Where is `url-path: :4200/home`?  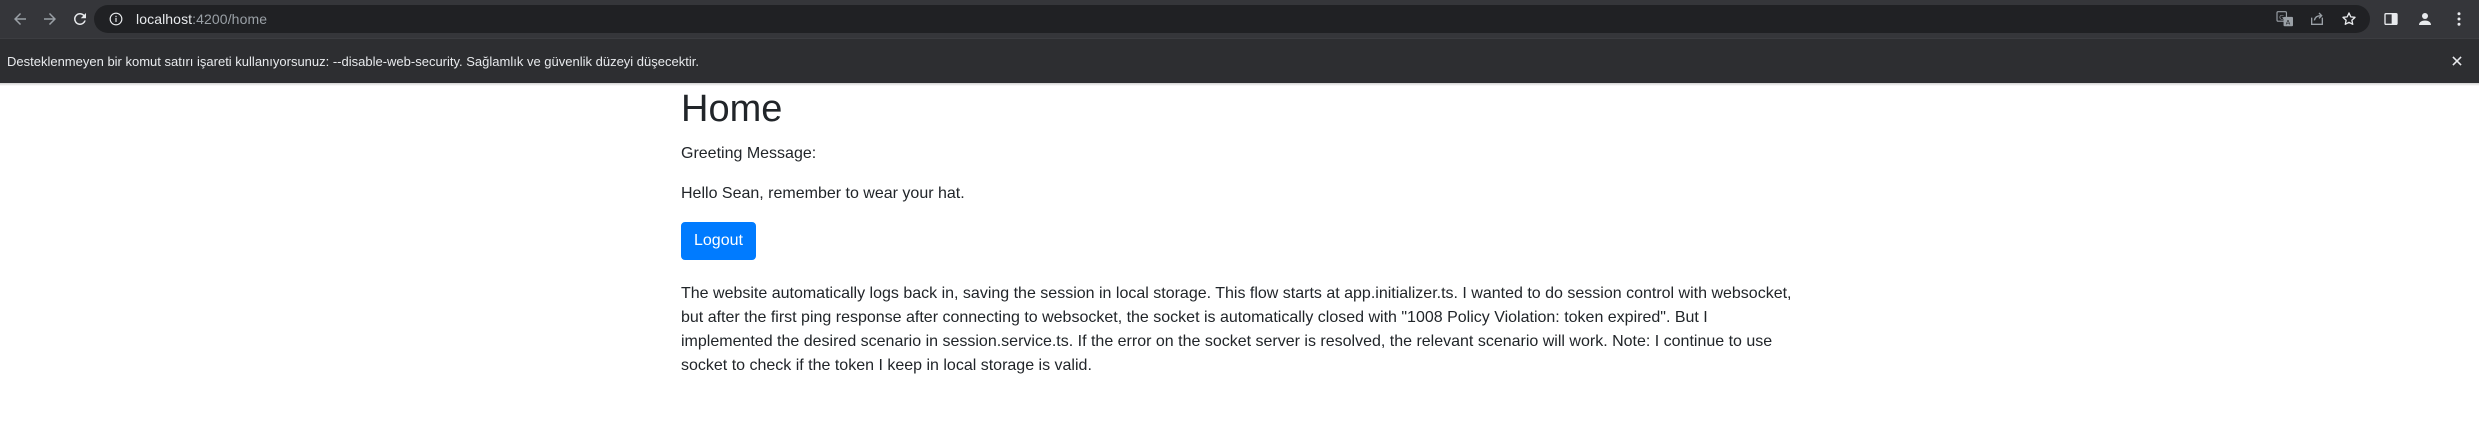
url-path: :4200/home is located at coordinates (230, 19).